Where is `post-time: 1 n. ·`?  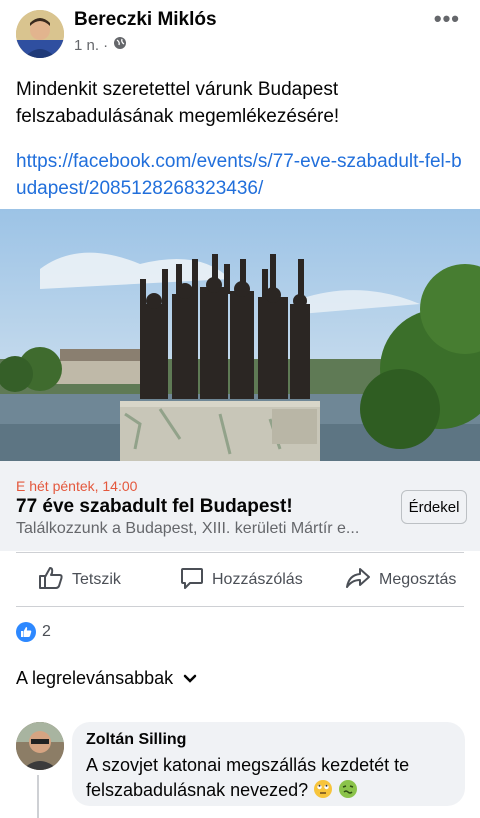 post-time: 1 n. · is located at coordinates (91, 45).